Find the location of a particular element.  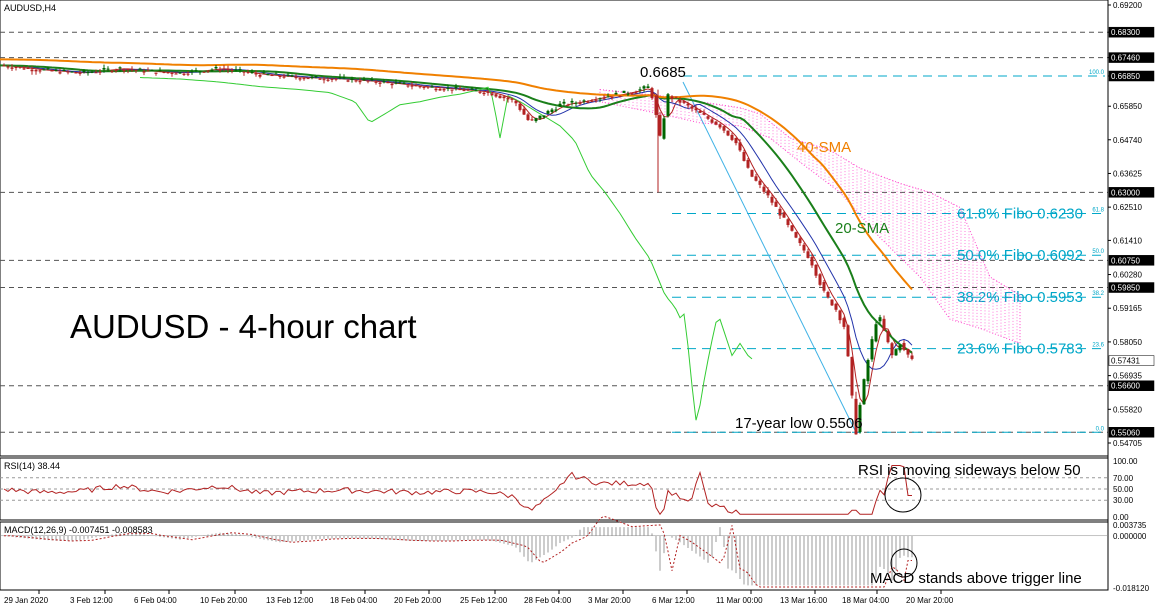

fib-tag: 100.0 is located at coordinates (1097, 73).